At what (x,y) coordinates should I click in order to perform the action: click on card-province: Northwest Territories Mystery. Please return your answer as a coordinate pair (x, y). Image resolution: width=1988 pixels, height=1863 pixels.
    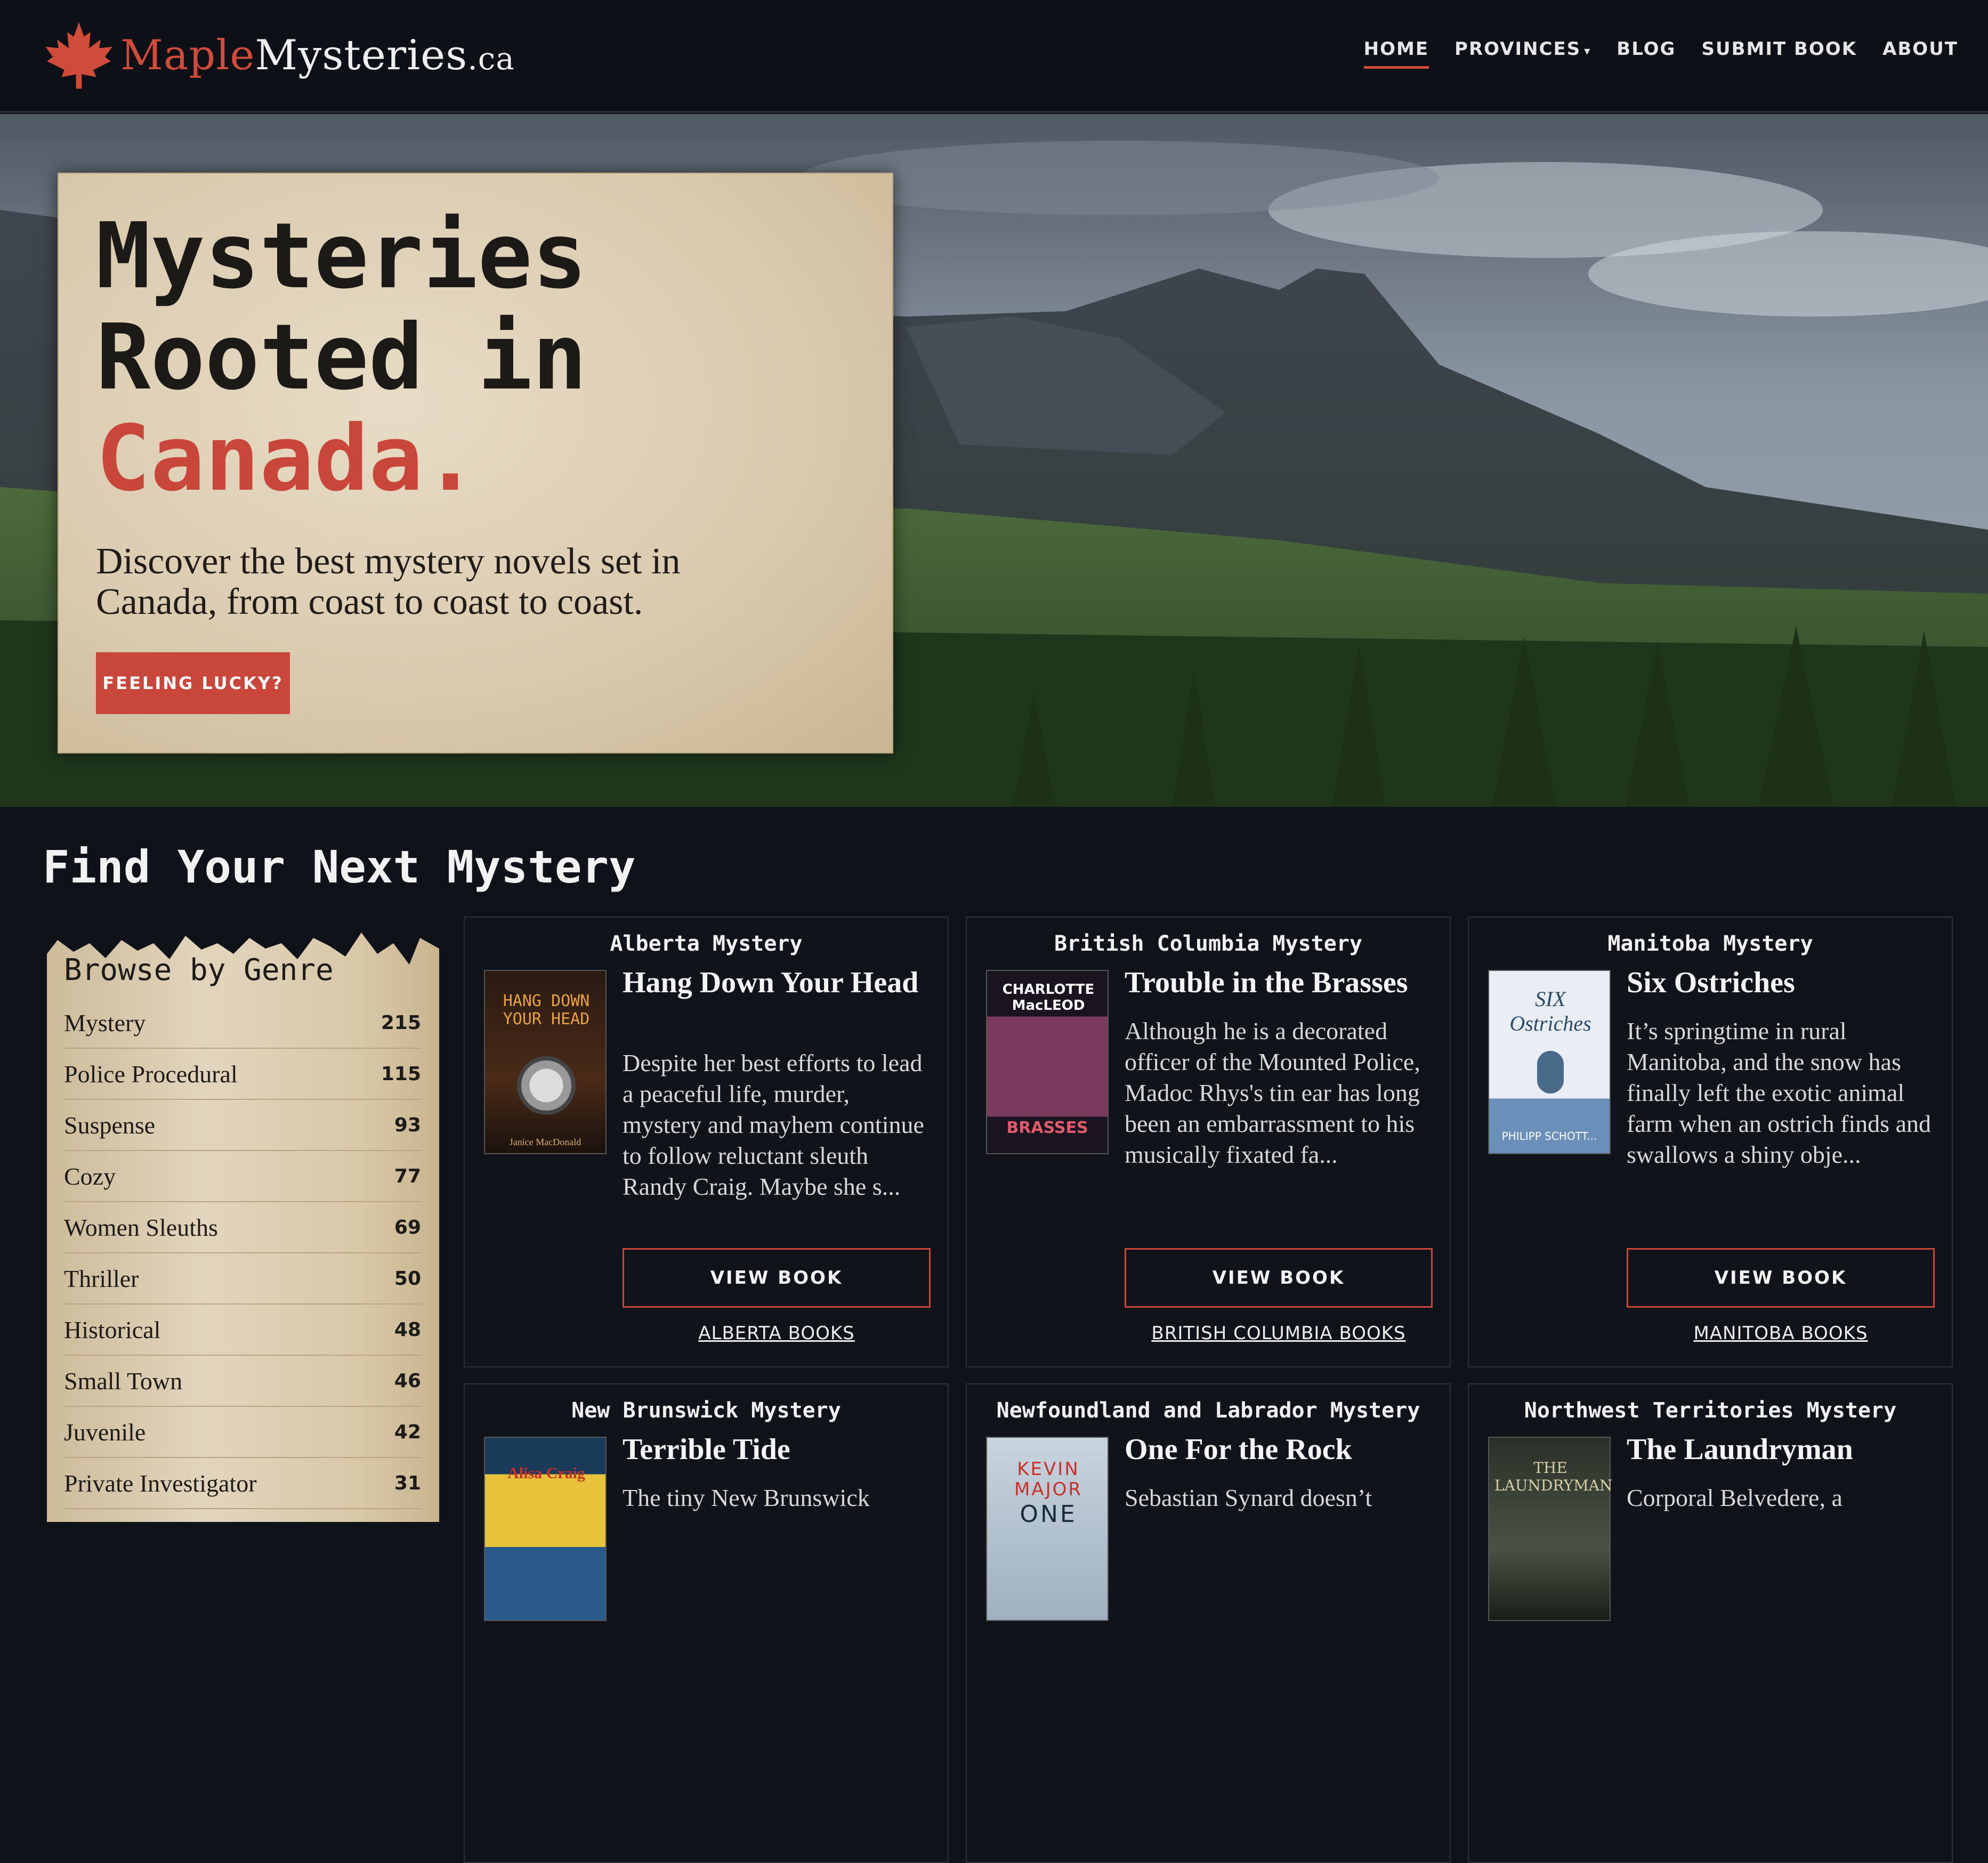
    Looking at the image, I should click on (1710, 1411).